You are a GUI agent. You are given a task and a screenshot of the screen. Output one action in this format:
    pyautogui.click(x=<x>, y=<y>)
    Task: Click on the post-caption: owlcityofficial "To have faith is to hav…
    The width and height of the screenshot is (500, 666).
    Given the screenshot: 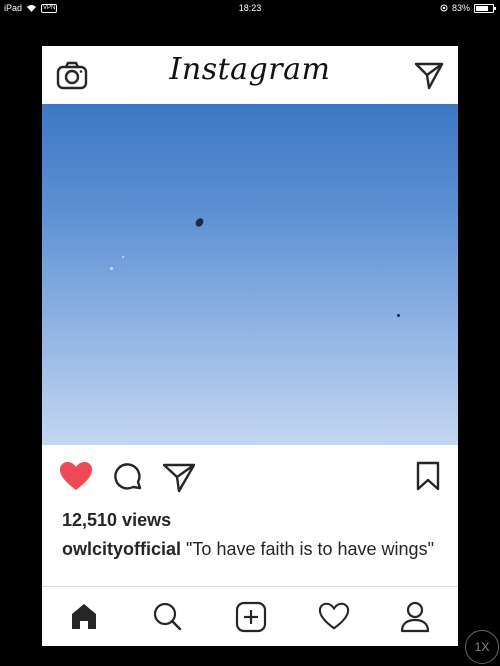 What is the action you would take?
    pyautogui.click(x=252, y=549)
    